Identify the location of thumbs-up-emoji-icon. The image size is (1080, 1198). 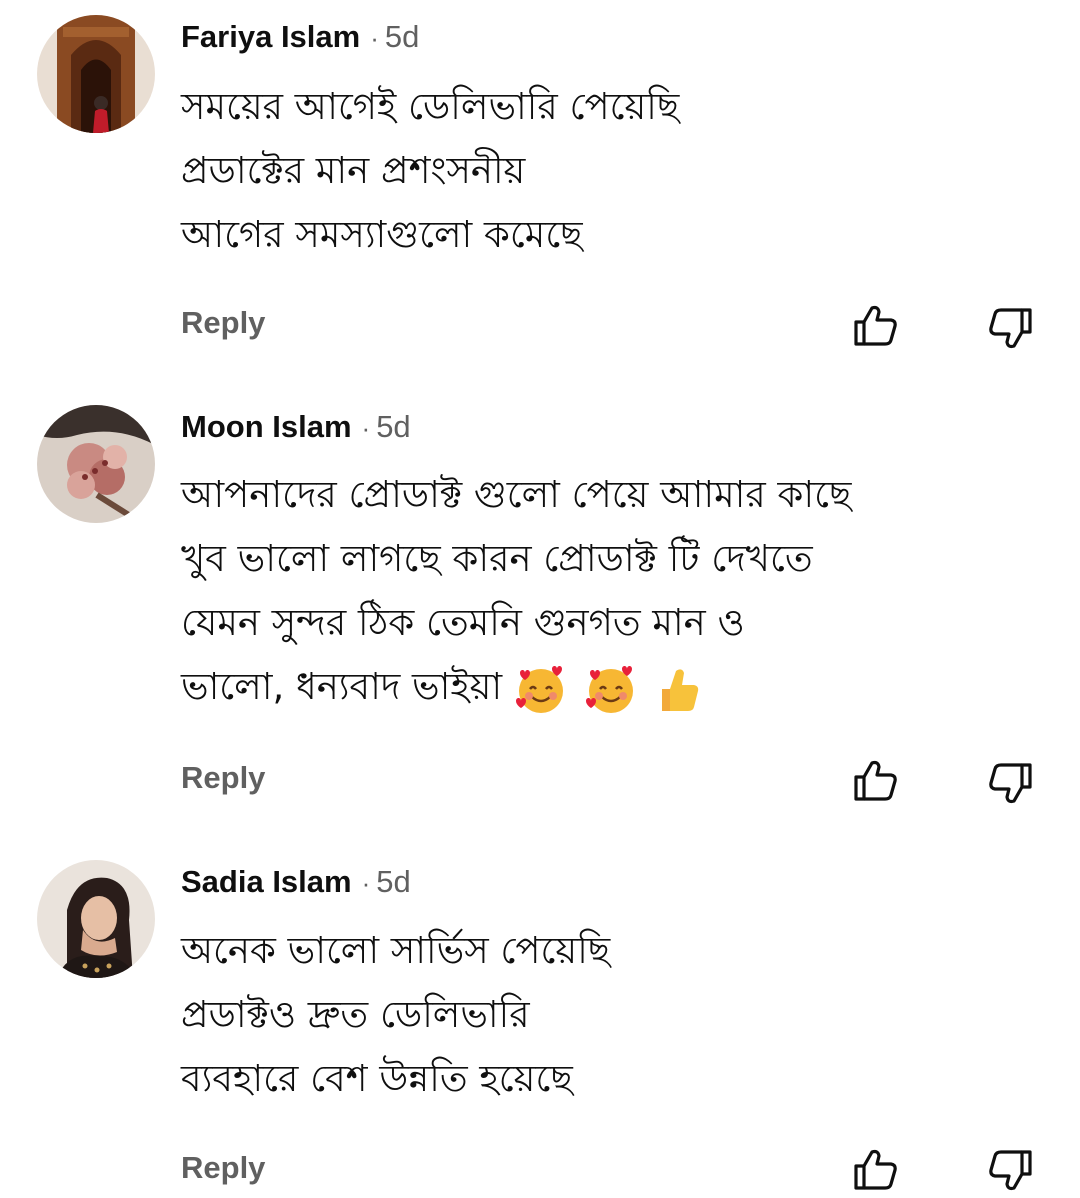
(679, 690).